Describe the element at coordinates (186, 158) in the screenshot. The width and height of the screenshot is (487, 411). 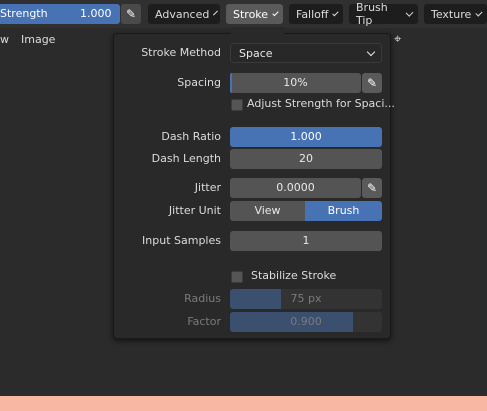
I see `dash-length-label: Dash Length` at that location.